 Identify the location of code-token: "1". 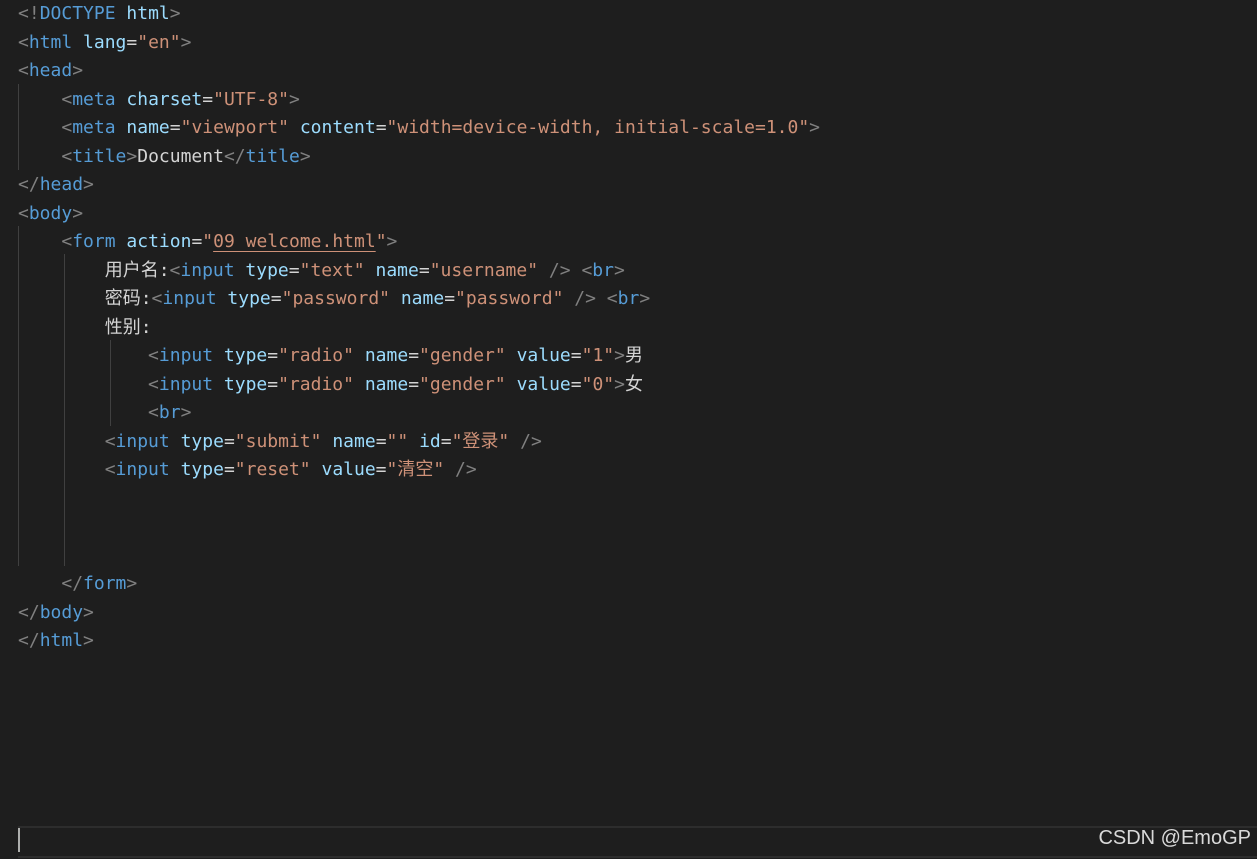
(598, 355).